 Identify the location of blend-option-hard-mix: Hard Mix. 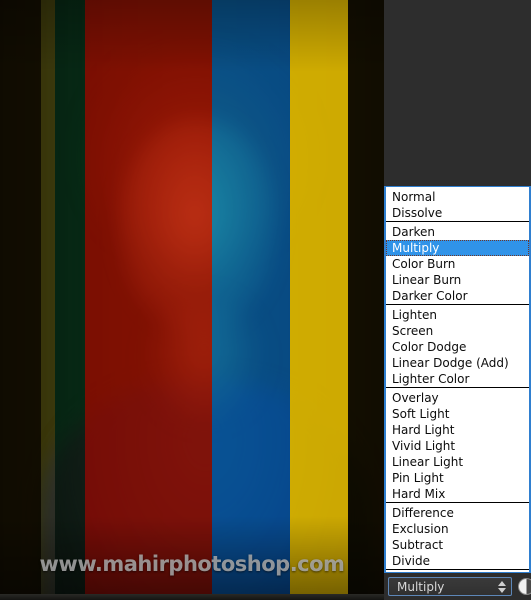
(457, 494).